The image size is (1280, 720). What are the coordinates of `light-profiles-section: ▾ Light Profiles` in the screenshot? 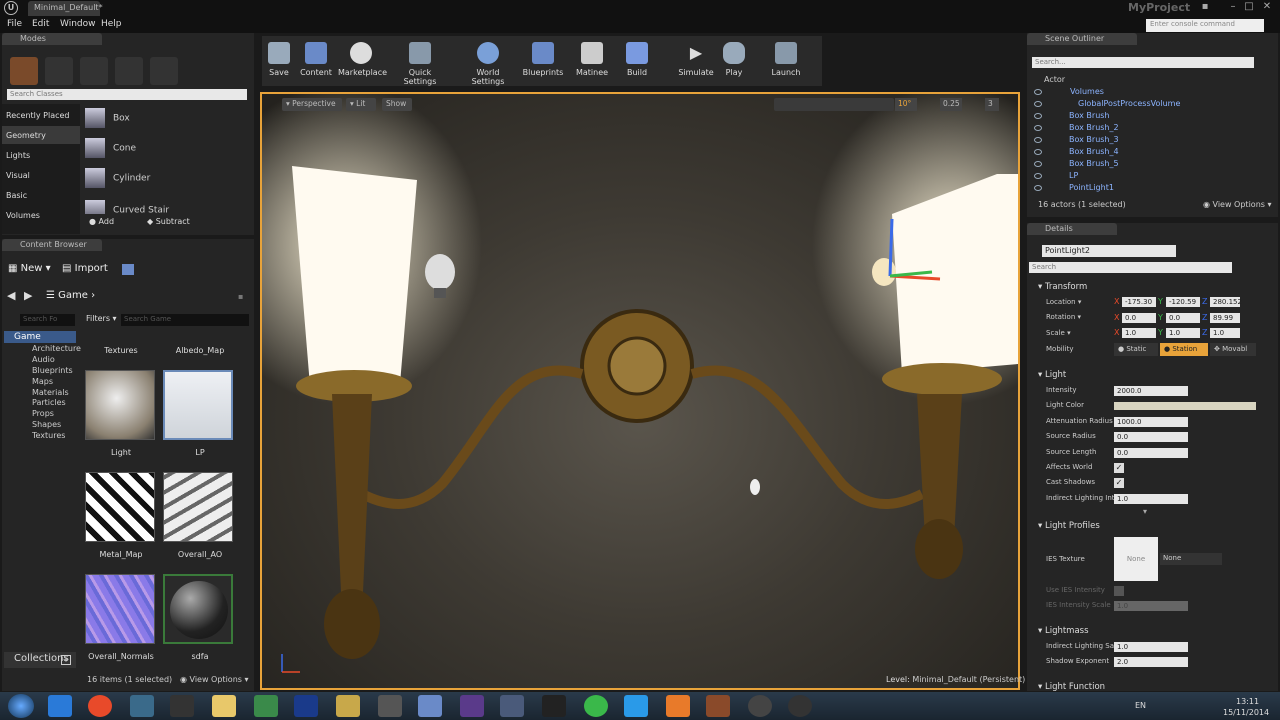 It's located at (1069, 526).